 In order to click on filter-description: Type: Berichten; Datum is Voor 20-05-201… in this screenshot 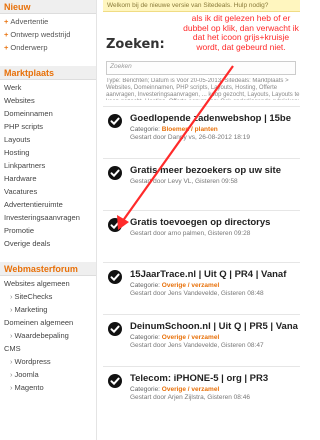, I will do `click(203, 89)`.